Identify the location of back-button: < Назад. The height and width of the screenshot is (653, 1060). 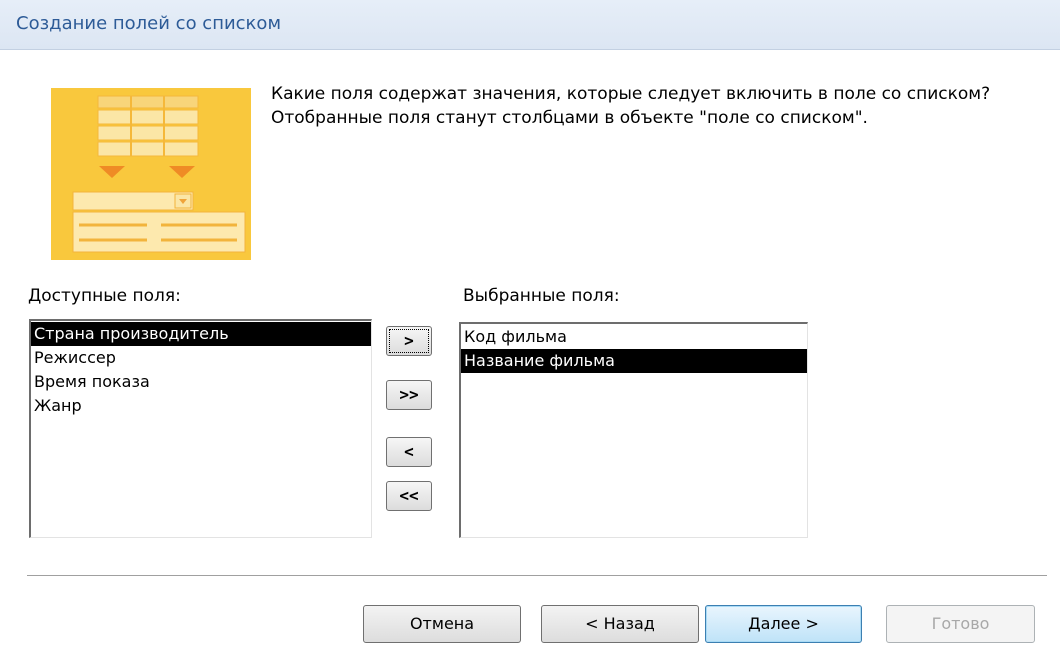
(620, 624).